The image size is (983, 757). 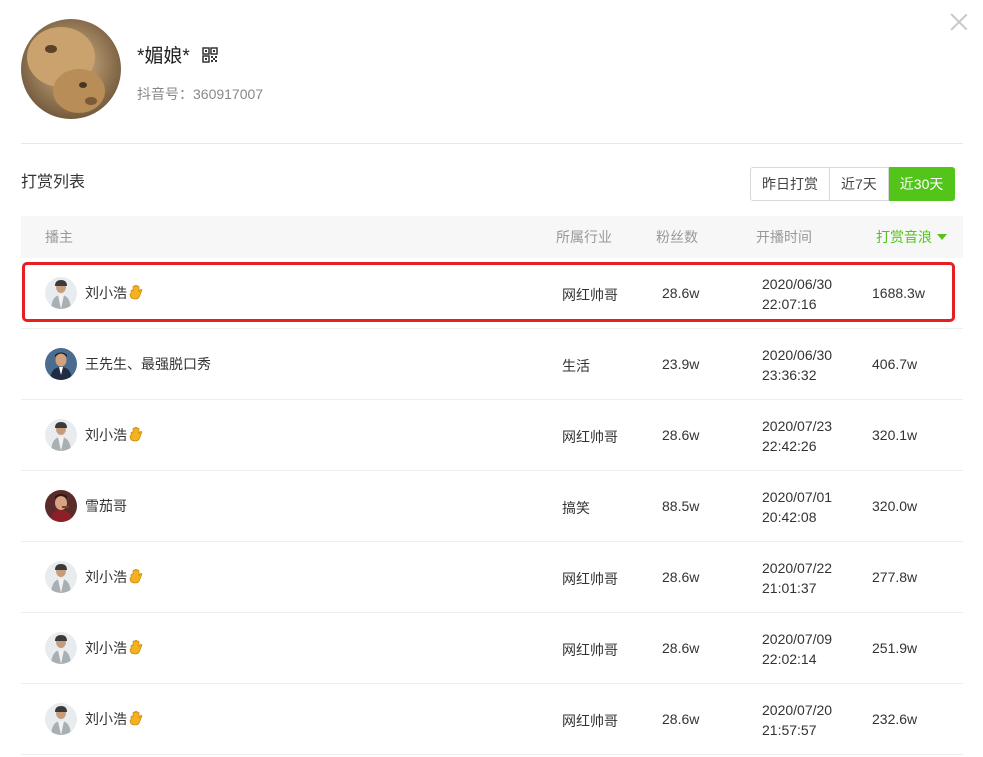 I want to click on live-time: 23:36:32, so click(x=789, y=375).